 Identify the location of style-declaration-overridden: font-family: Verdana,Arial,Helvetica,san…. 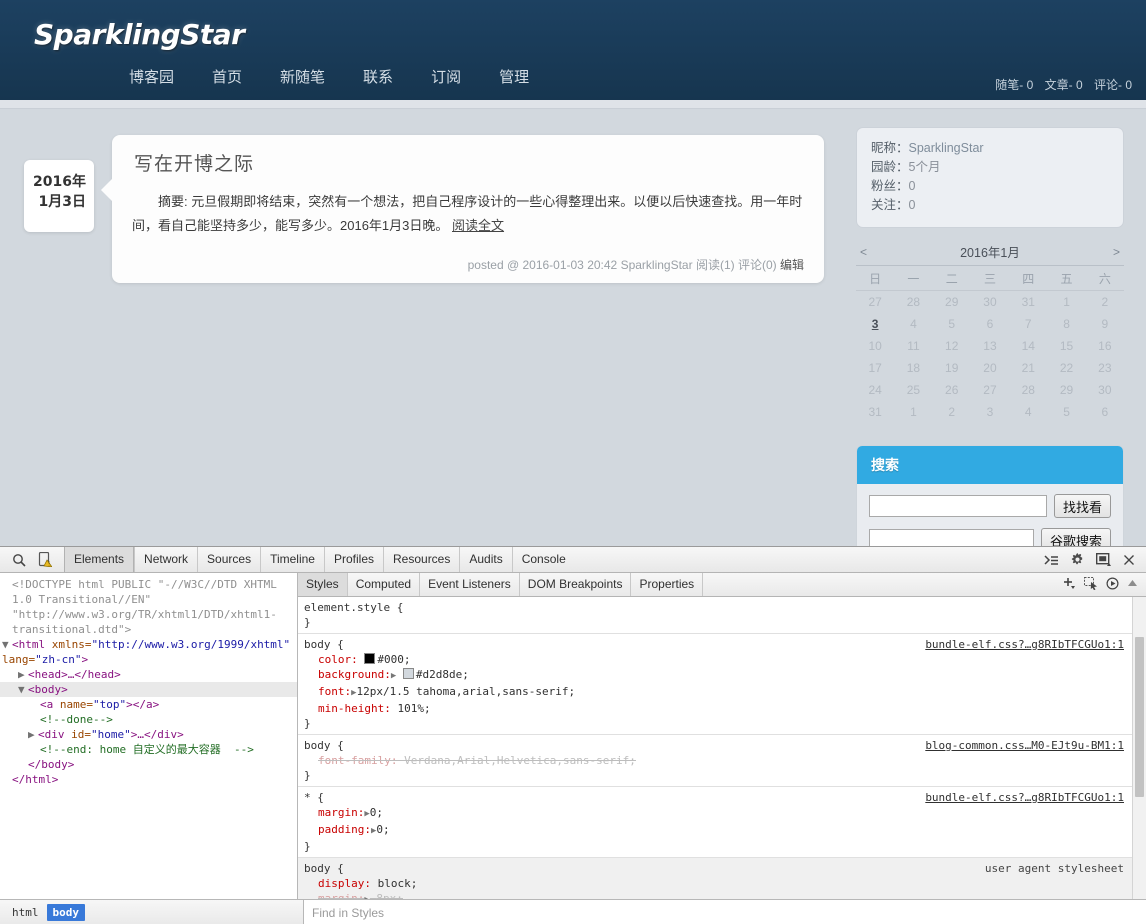
(722, 760).